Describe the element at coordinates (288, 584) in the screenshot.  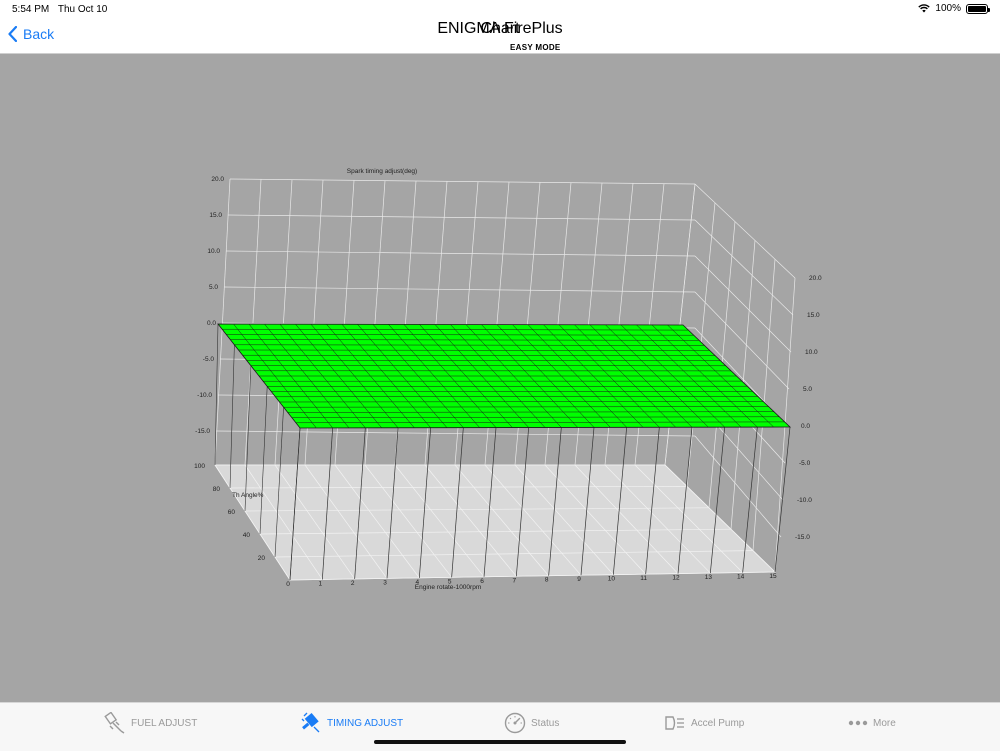
I see `x-tick-label: 0` at that location.